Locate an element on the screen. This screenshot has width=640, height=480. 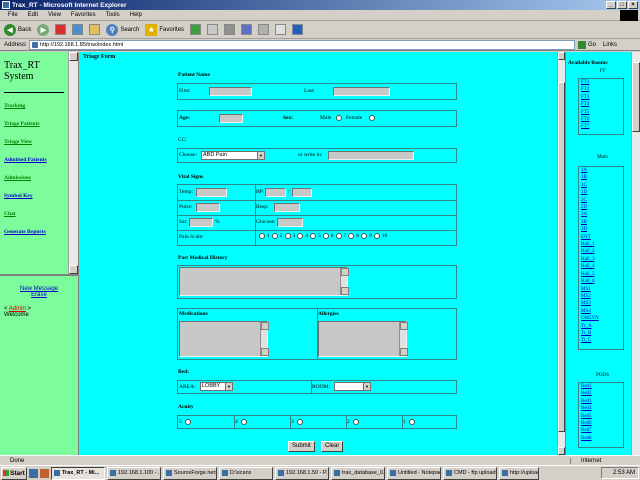
print-icon is located at coordinates (230, 29).